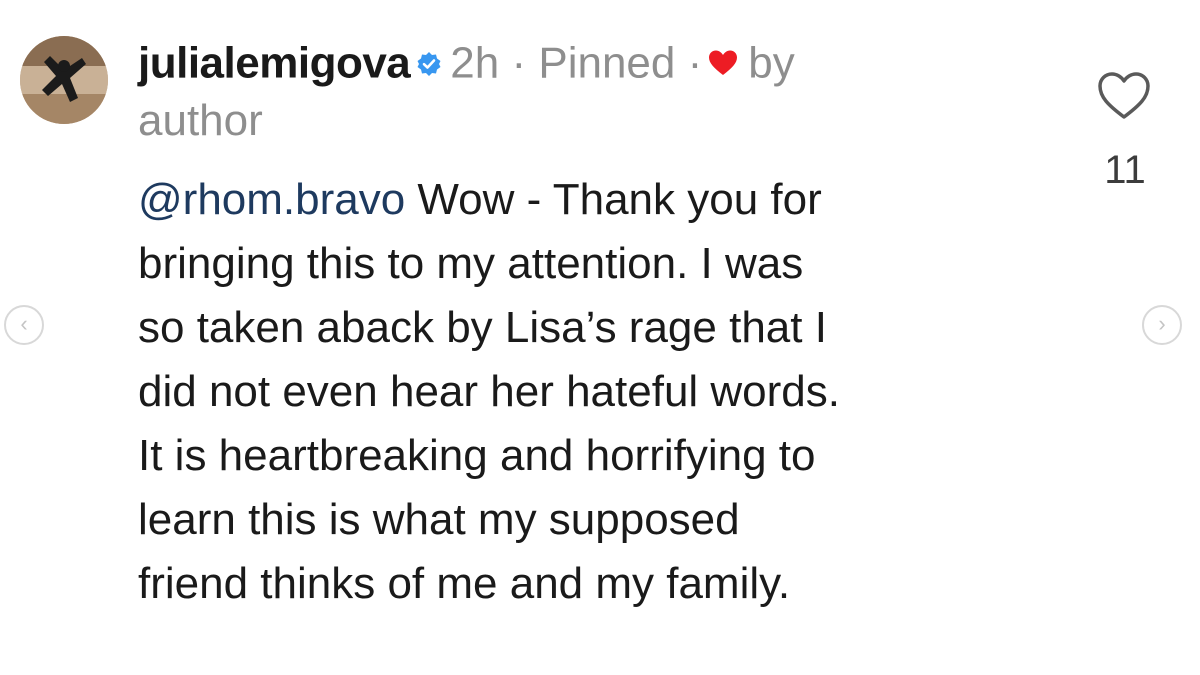 The width and height of the screenshot is (1200, 675). What do you see at coordinates (464, 583) in the screenshot?
I see `comment-line: friend thinks of me and my family.` at bounding box center [464, 583].